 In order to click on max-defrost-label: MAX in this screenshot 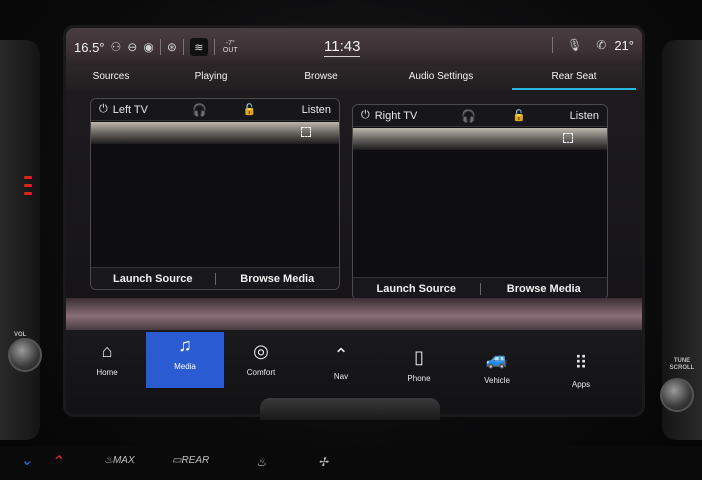, I will do `click(123, 460)`.